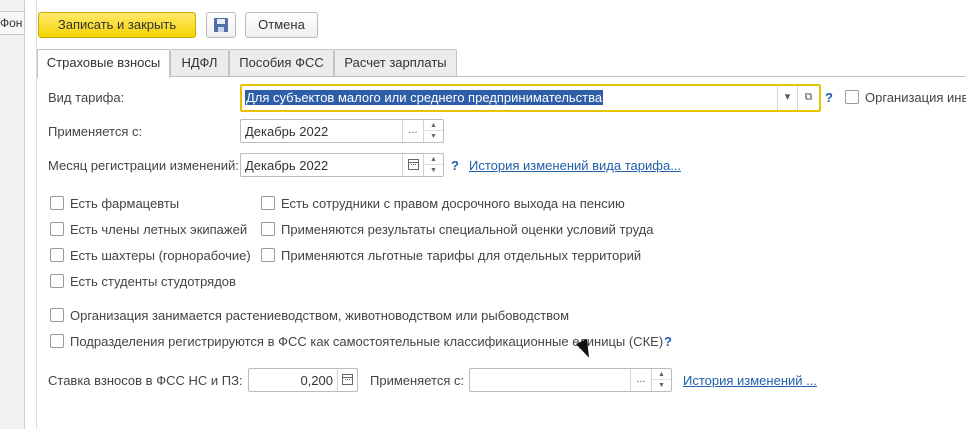  What do you see at coordinates (342, 165) in the screenshot?
I see `reg-month-field: Декабрь 2022 ▲ ▼` at bounding box center [342, 165].